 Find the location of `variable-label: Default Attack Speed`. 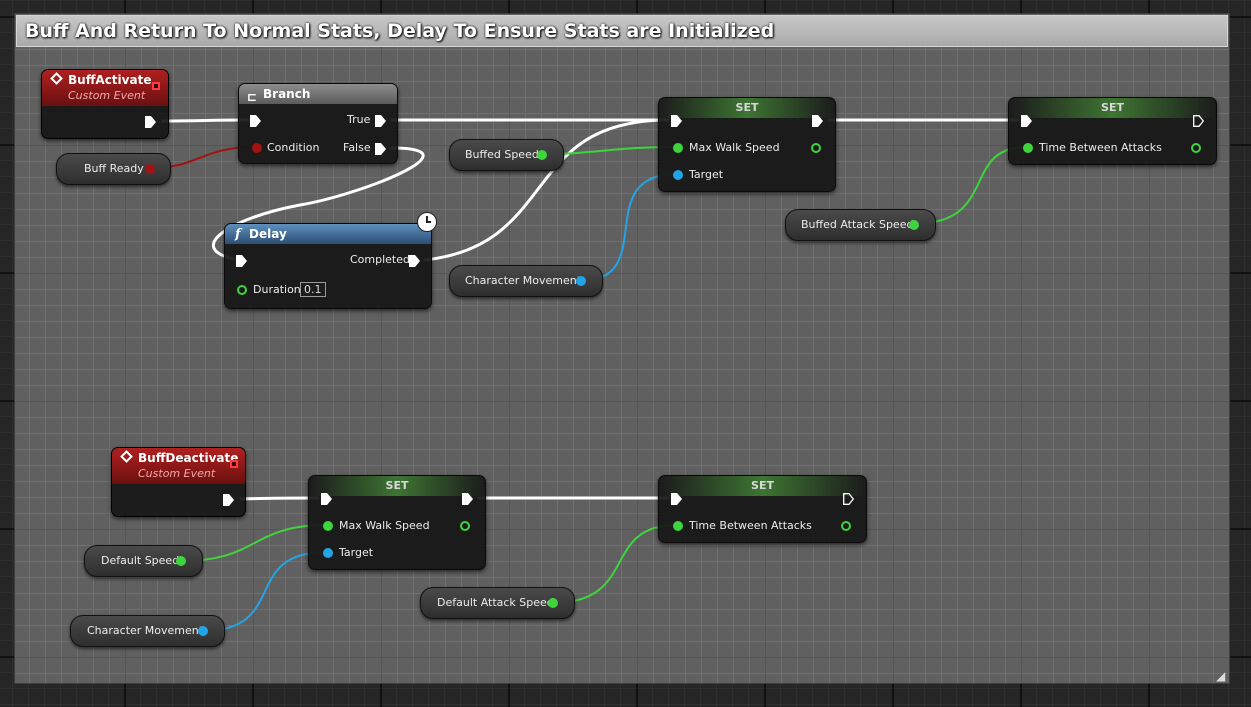

variable-label: Default Attack Speed is located at coordinates (495, 602).